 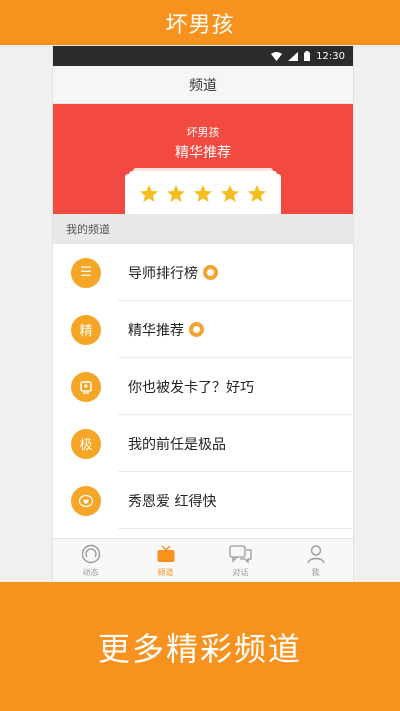 I want to click on section-header: 我的频道, so click(x=203, y=229).